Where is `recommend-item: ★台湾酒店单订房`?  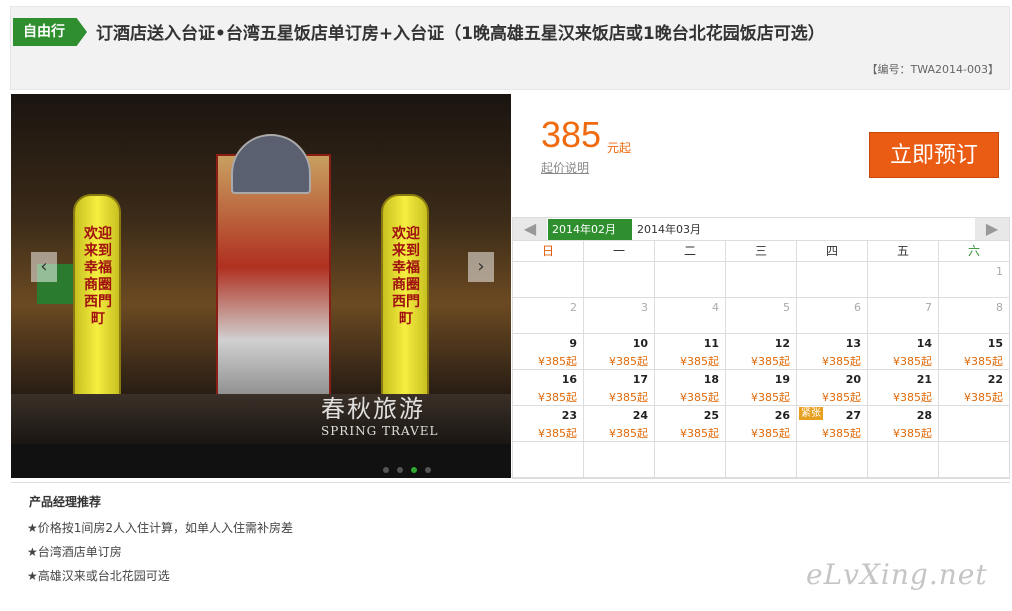 recommend-item: ★台湾酒店单订房 is located at coordinates (74, 552).